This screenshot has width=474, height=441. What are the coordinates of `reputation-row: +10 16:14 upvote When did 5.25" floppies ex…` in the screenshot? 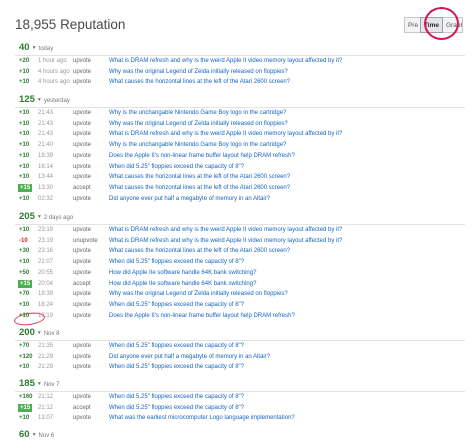 It's located at (240, 167).